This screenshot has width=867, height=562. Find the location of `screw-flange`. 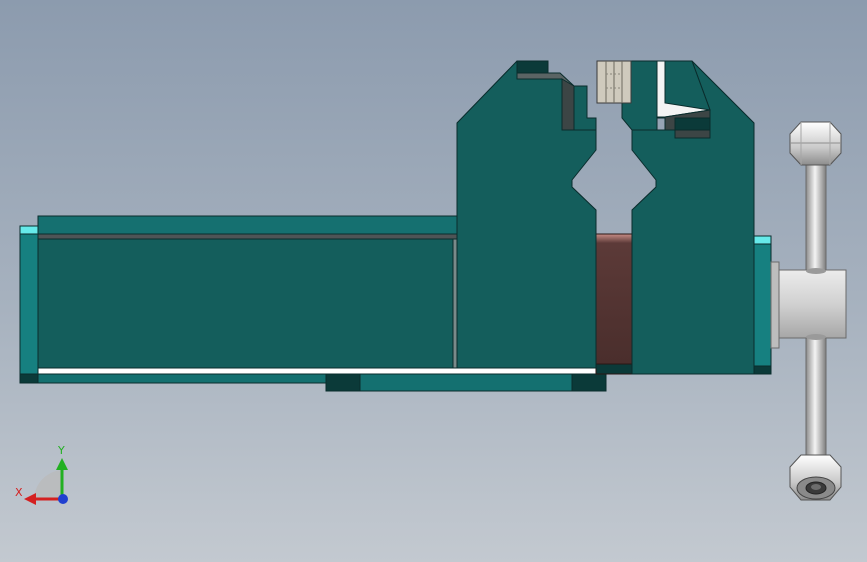

screw-flange is located at coordinates (762, 305).